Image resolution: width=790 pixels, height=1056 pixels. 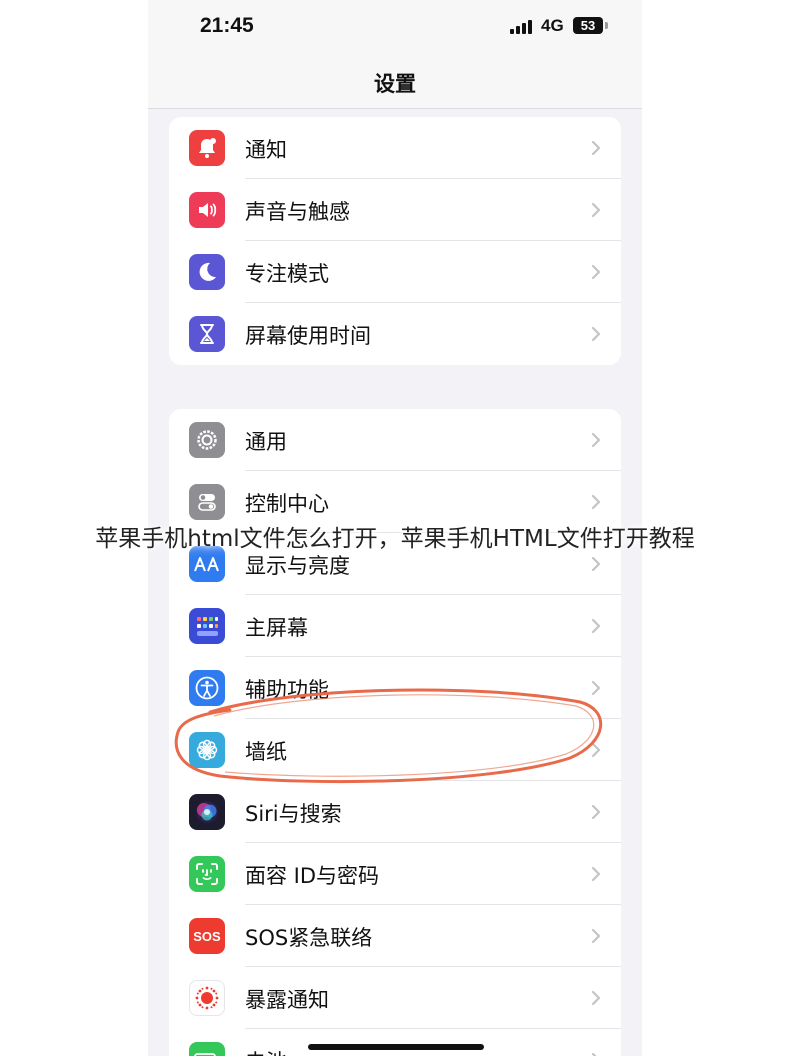 I want to click on home-indicator, so click(x=396, y=1047).